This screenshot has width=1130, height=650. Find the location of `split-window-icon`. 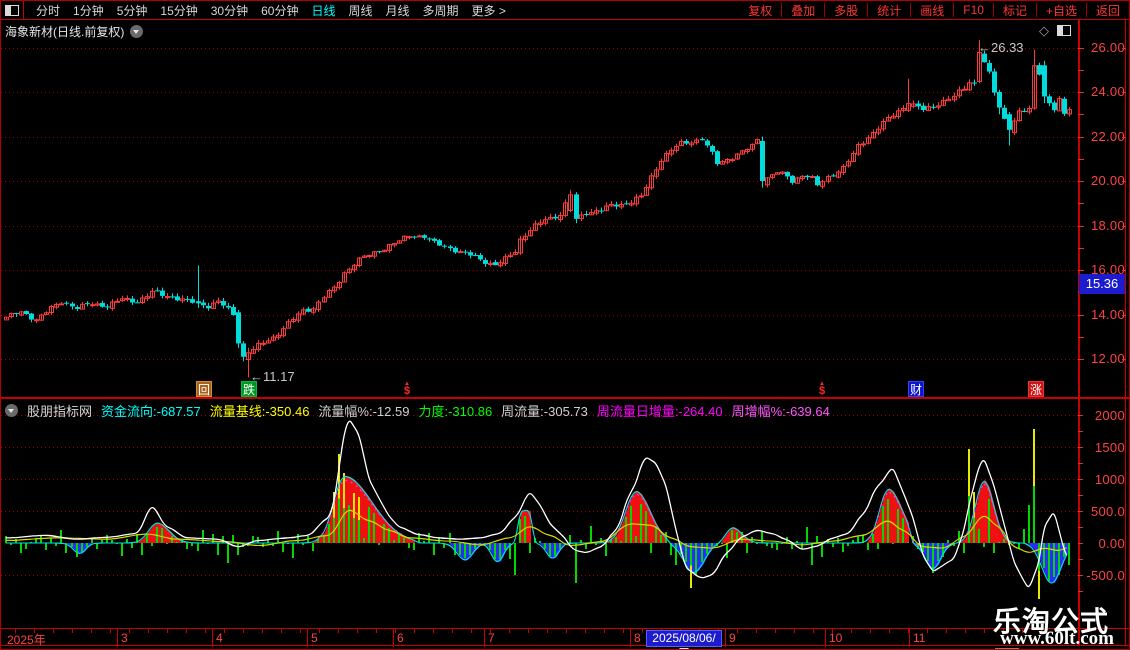

split-window-icon is located at coordinates (1064, 30).